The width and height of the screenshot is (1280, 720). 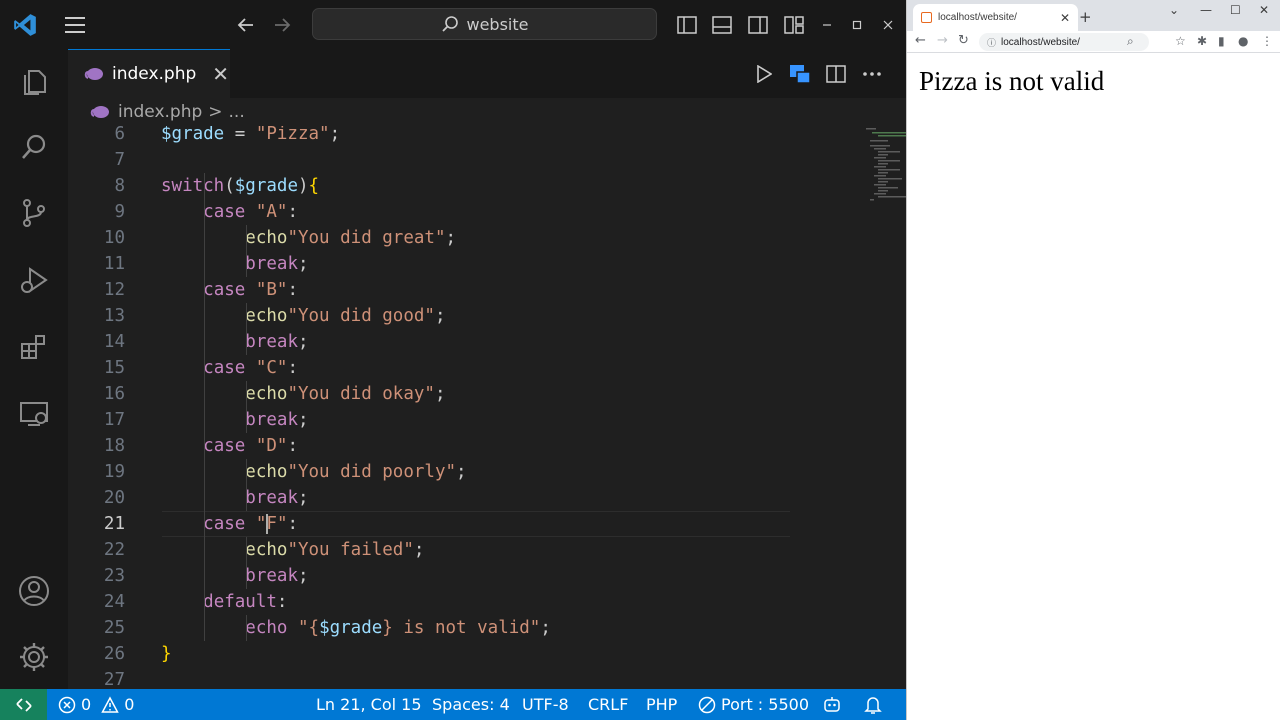 I want to click on extensions-puzzle-icon: ✱, so click(x=1202, y=41).